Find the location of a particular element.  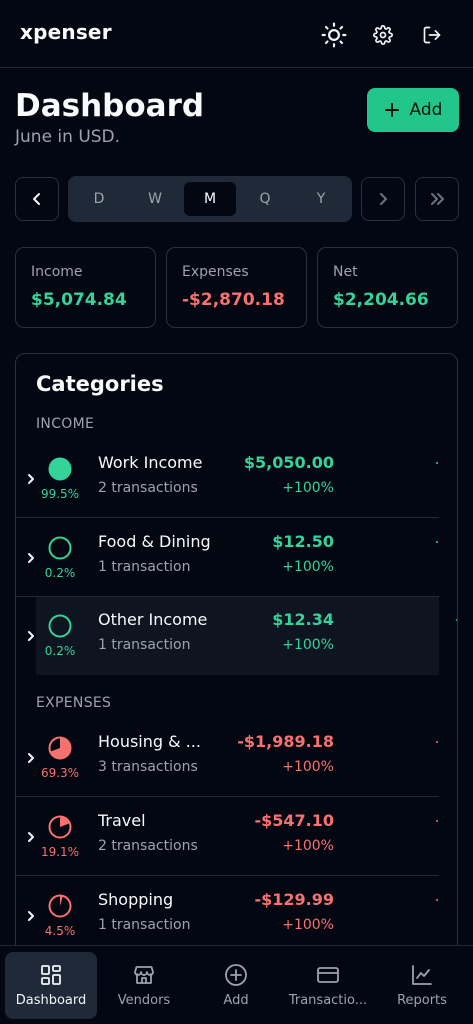

category-name: Shopping is located at coordinates (136, 899).